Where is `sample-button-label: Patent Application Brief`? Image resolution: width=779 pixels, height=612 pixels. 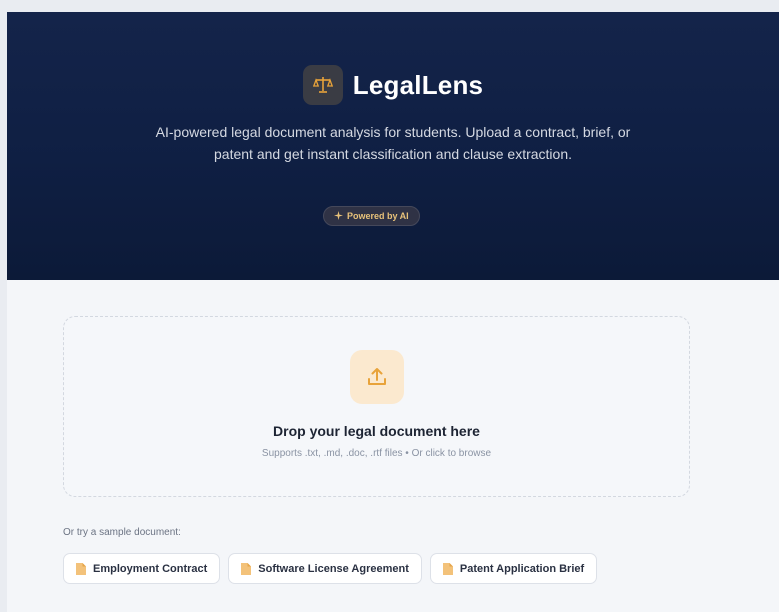
sample-button-label: Patent Application Brief is located at coordinates (522, 568).